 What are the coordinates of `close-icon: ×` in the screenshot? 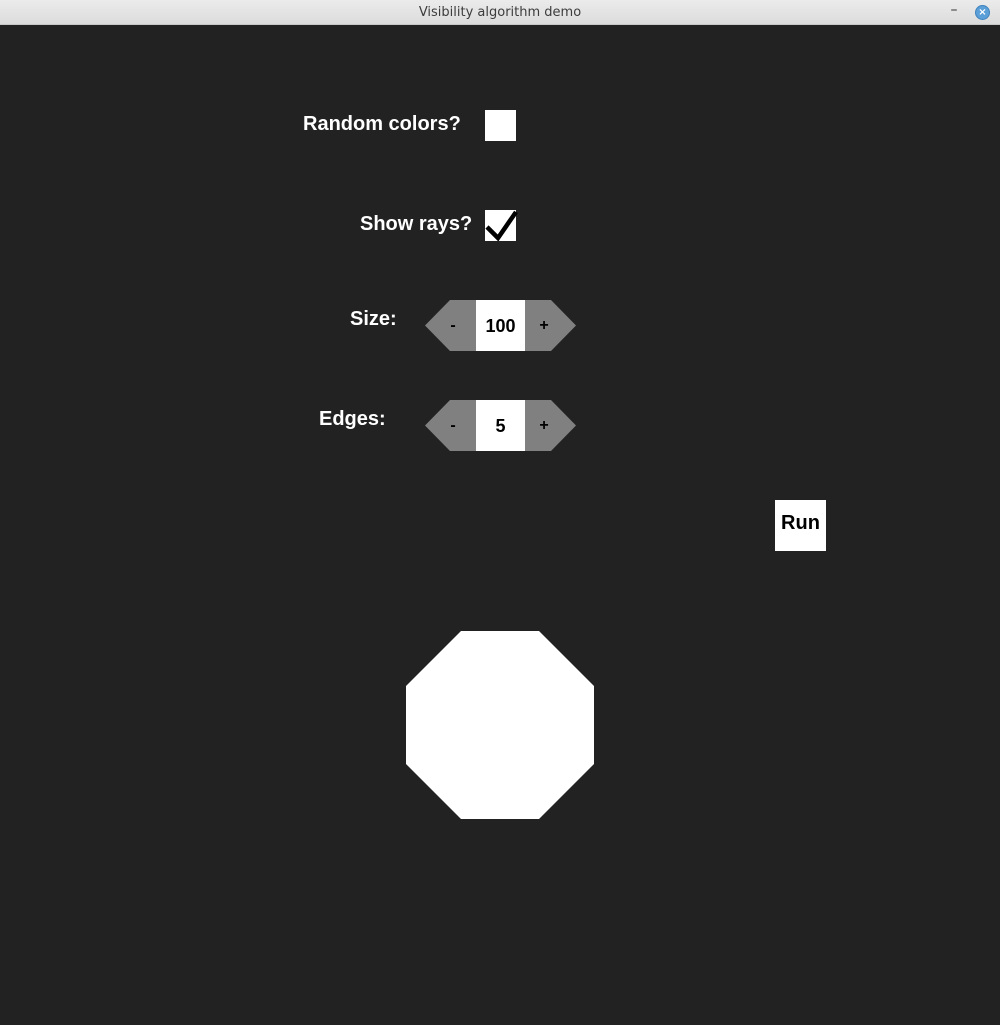 It's located at (982, 12).